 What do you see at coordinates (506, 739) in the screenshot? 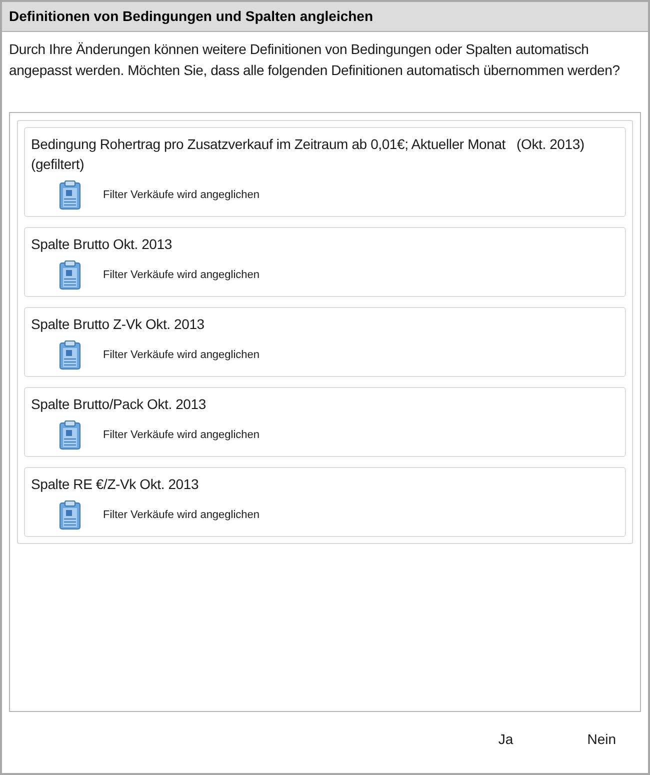
I see `dialog-button: Ja` at bounding box center [506, 739].